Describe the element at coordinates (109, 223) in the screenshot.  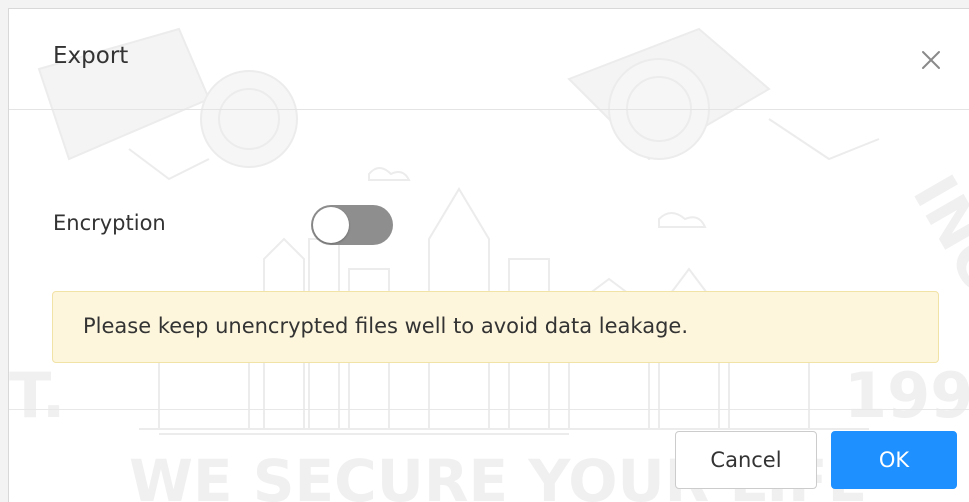
I see `encryption-label: Encryption` at that location.